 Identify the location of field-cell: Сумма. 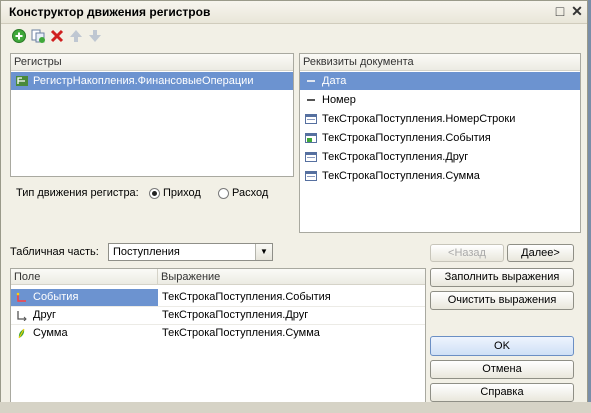
(84, 333).